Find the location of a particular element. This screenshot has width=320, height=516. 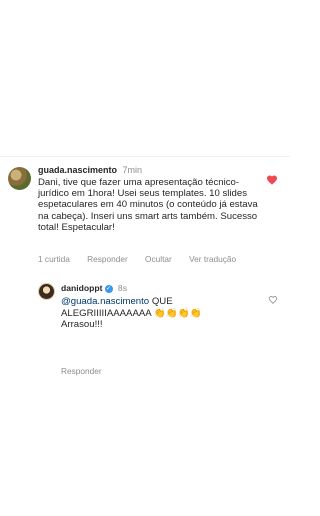

mention-link: @guada.nascimento is located at coordinates (105, 301).